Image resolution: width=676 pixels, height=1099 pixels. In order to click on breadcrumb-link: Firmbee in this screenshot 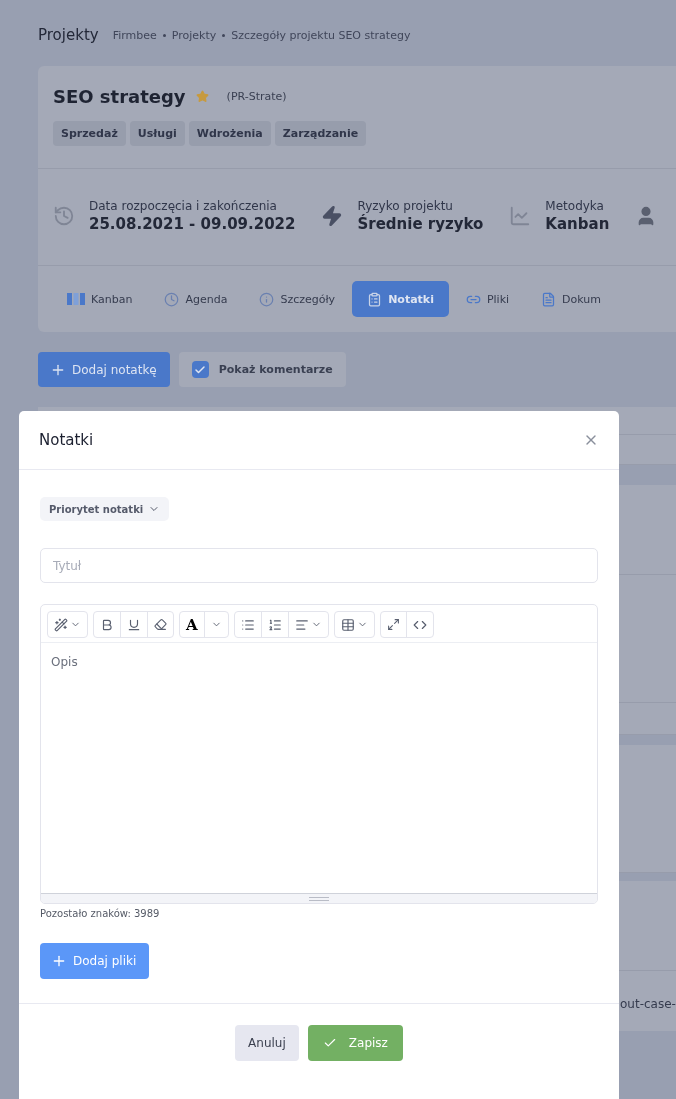, I will do `click(134, 35)`.